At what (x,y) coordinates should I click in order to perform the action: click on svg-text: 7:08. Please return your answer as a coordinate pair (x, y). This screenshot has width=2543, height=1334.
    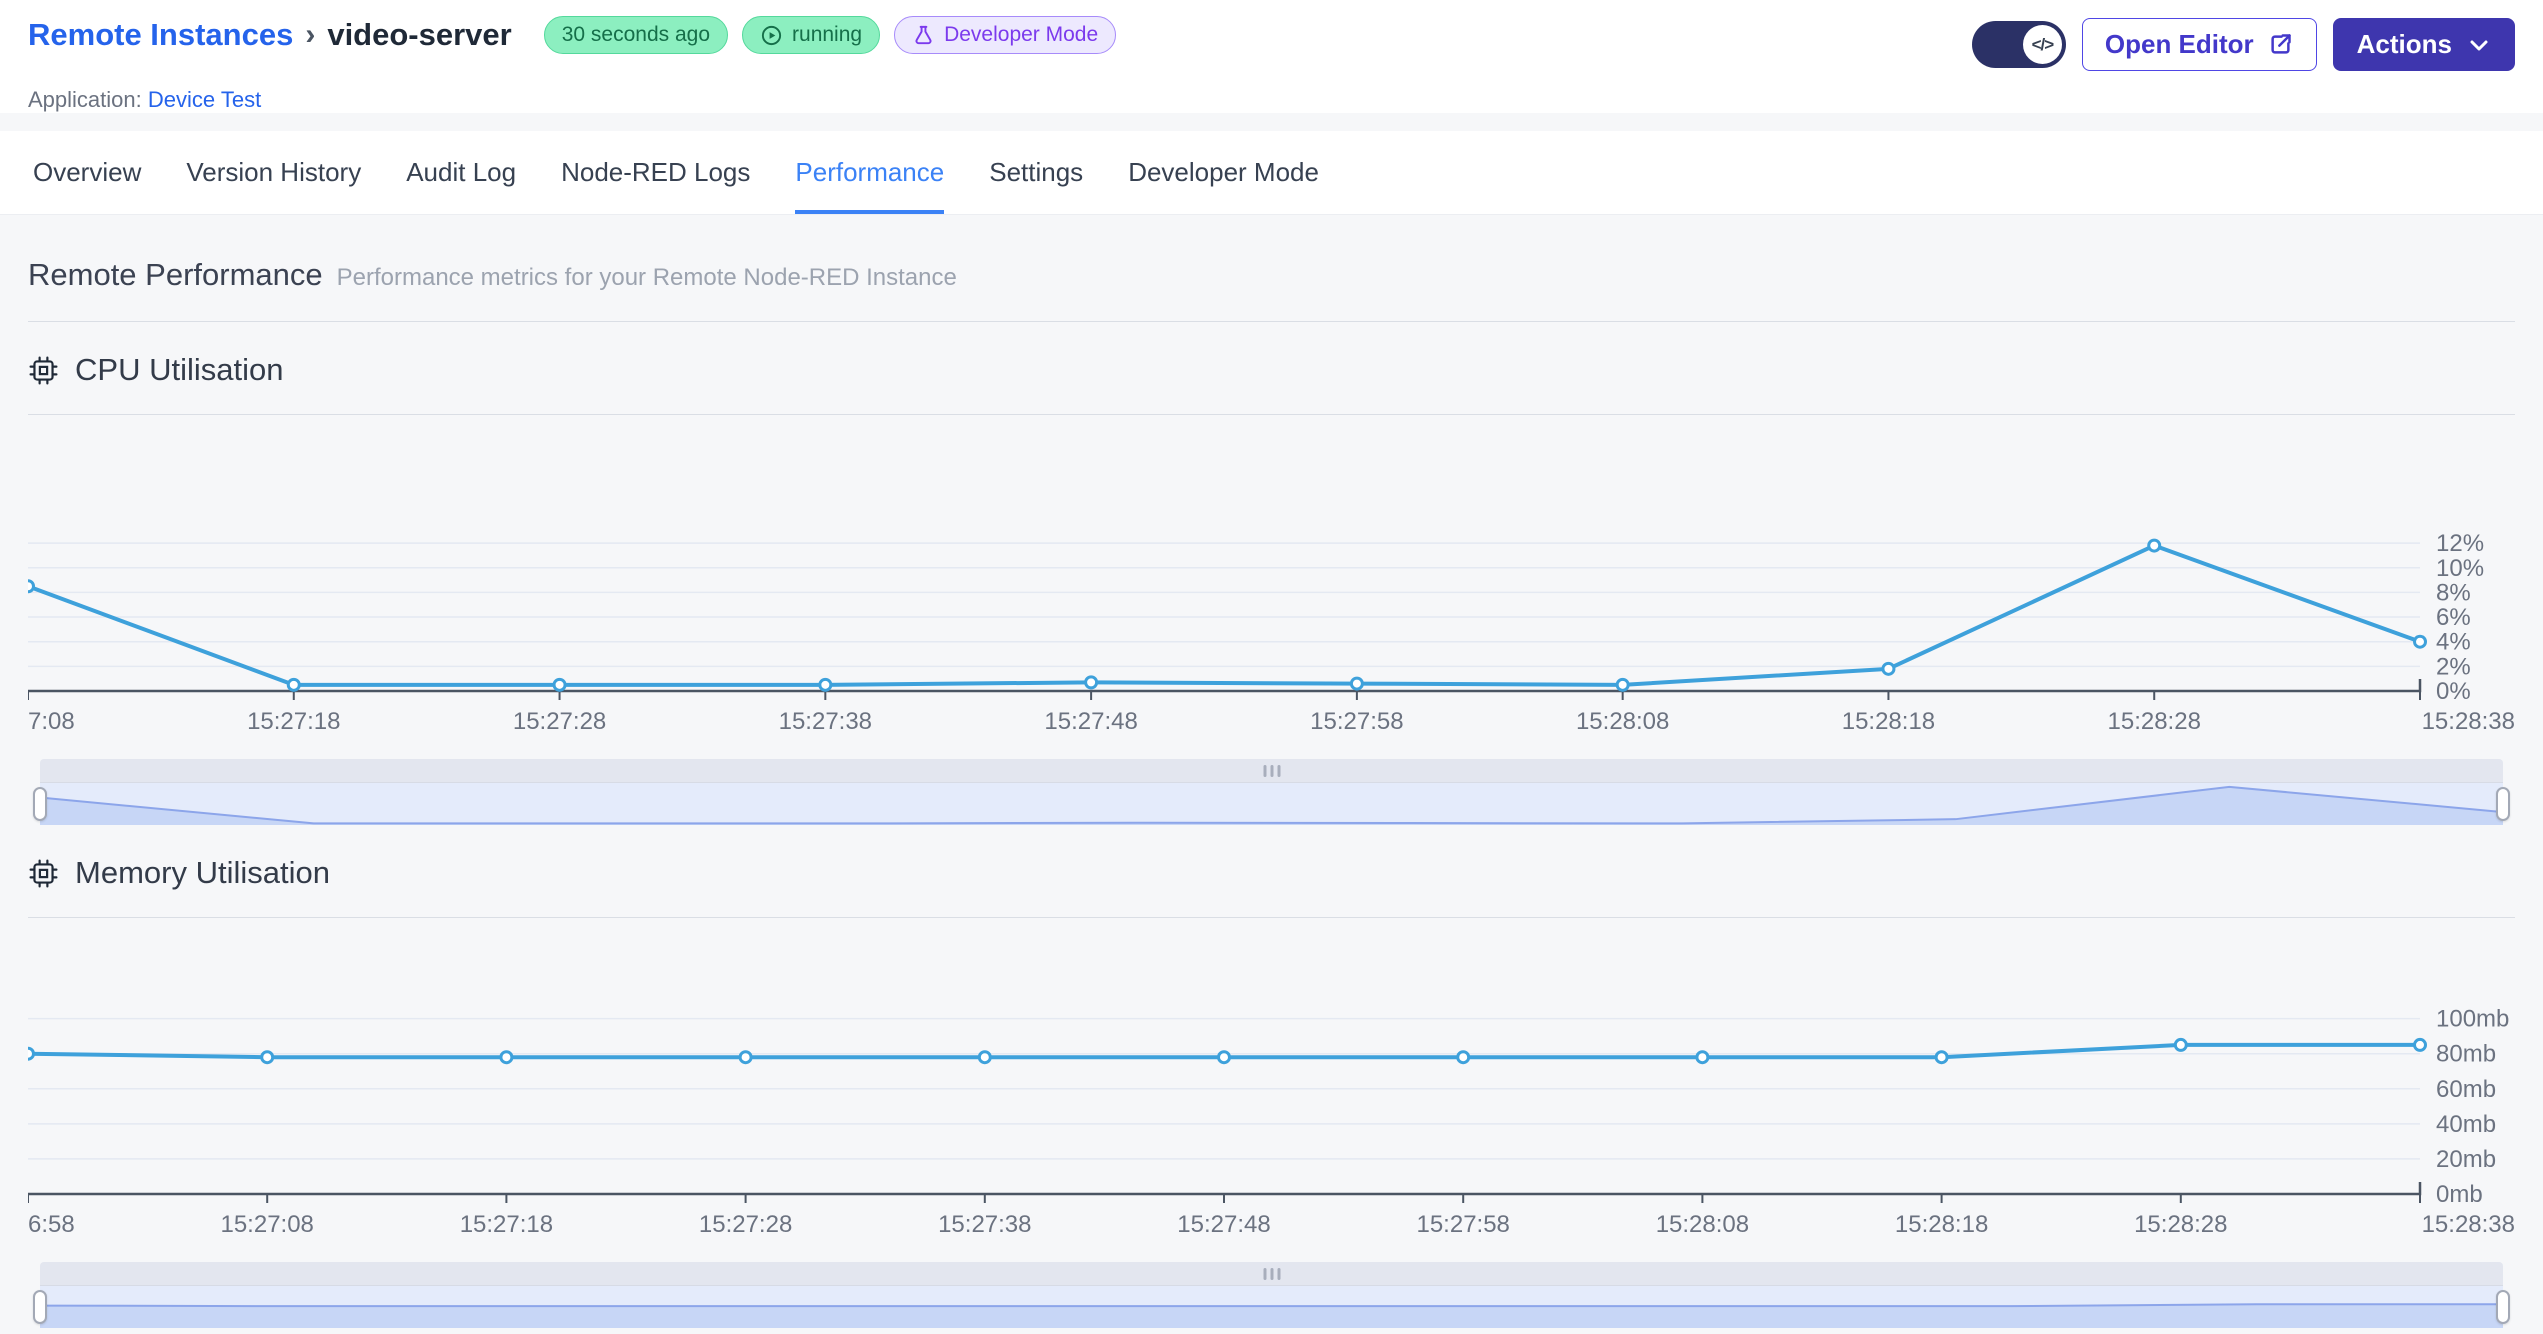
    Looking at the image, I should click on (51, 721).